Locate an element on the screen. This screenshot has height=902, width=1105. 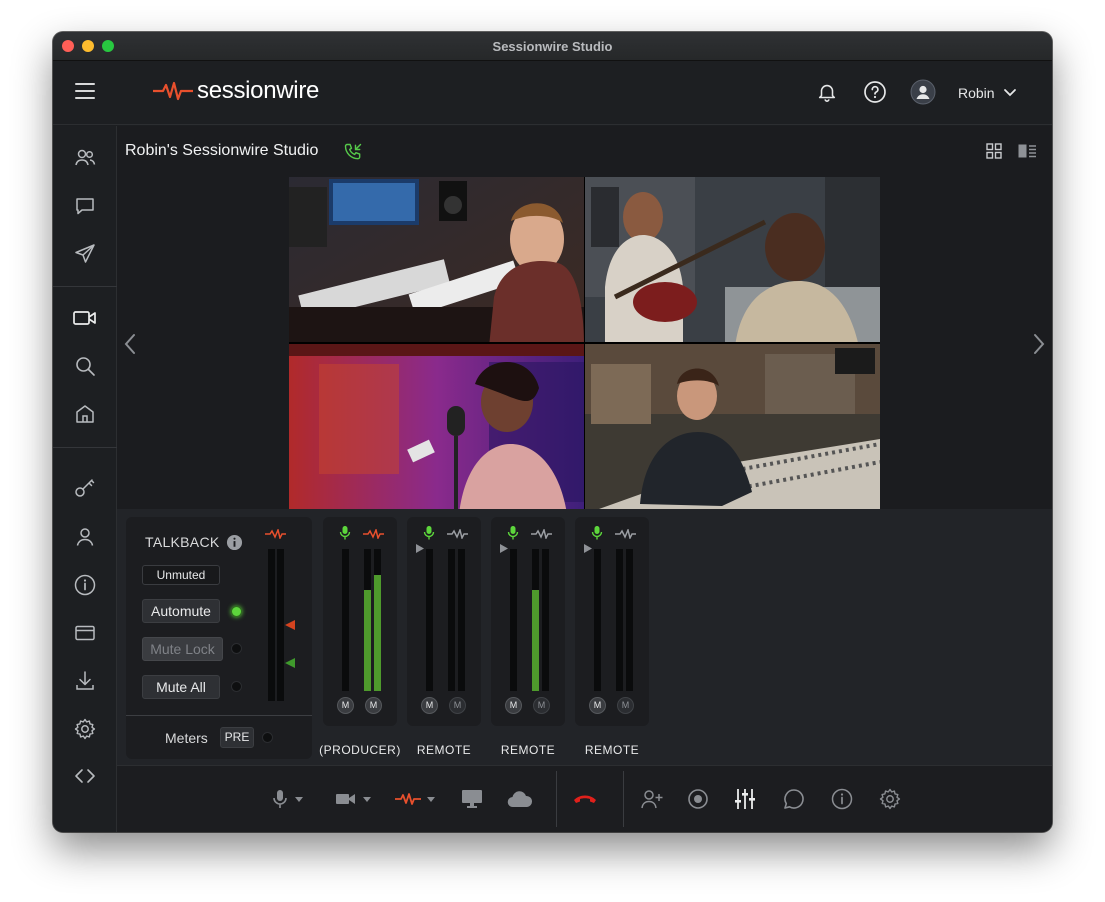
microphone-menu-button is located at coordinates (287, 799).